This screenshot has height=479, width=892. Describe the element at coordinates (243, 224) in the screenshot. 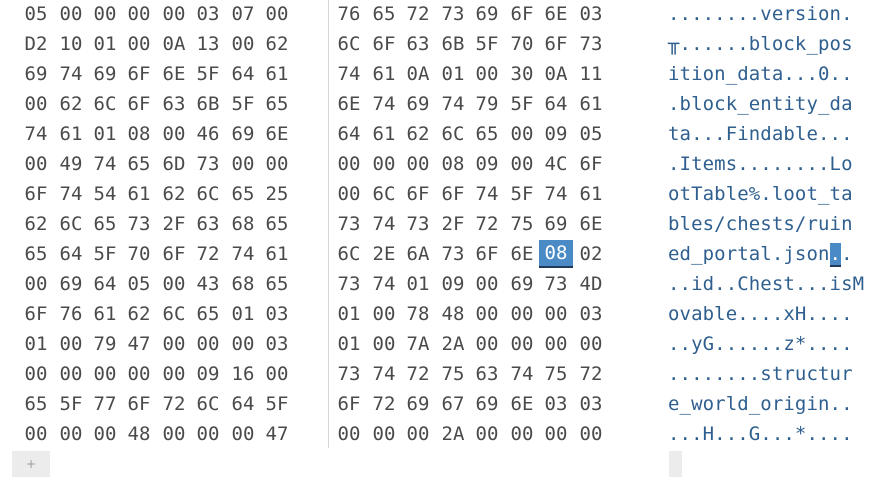

I see `hex-byte: 68` at that location.